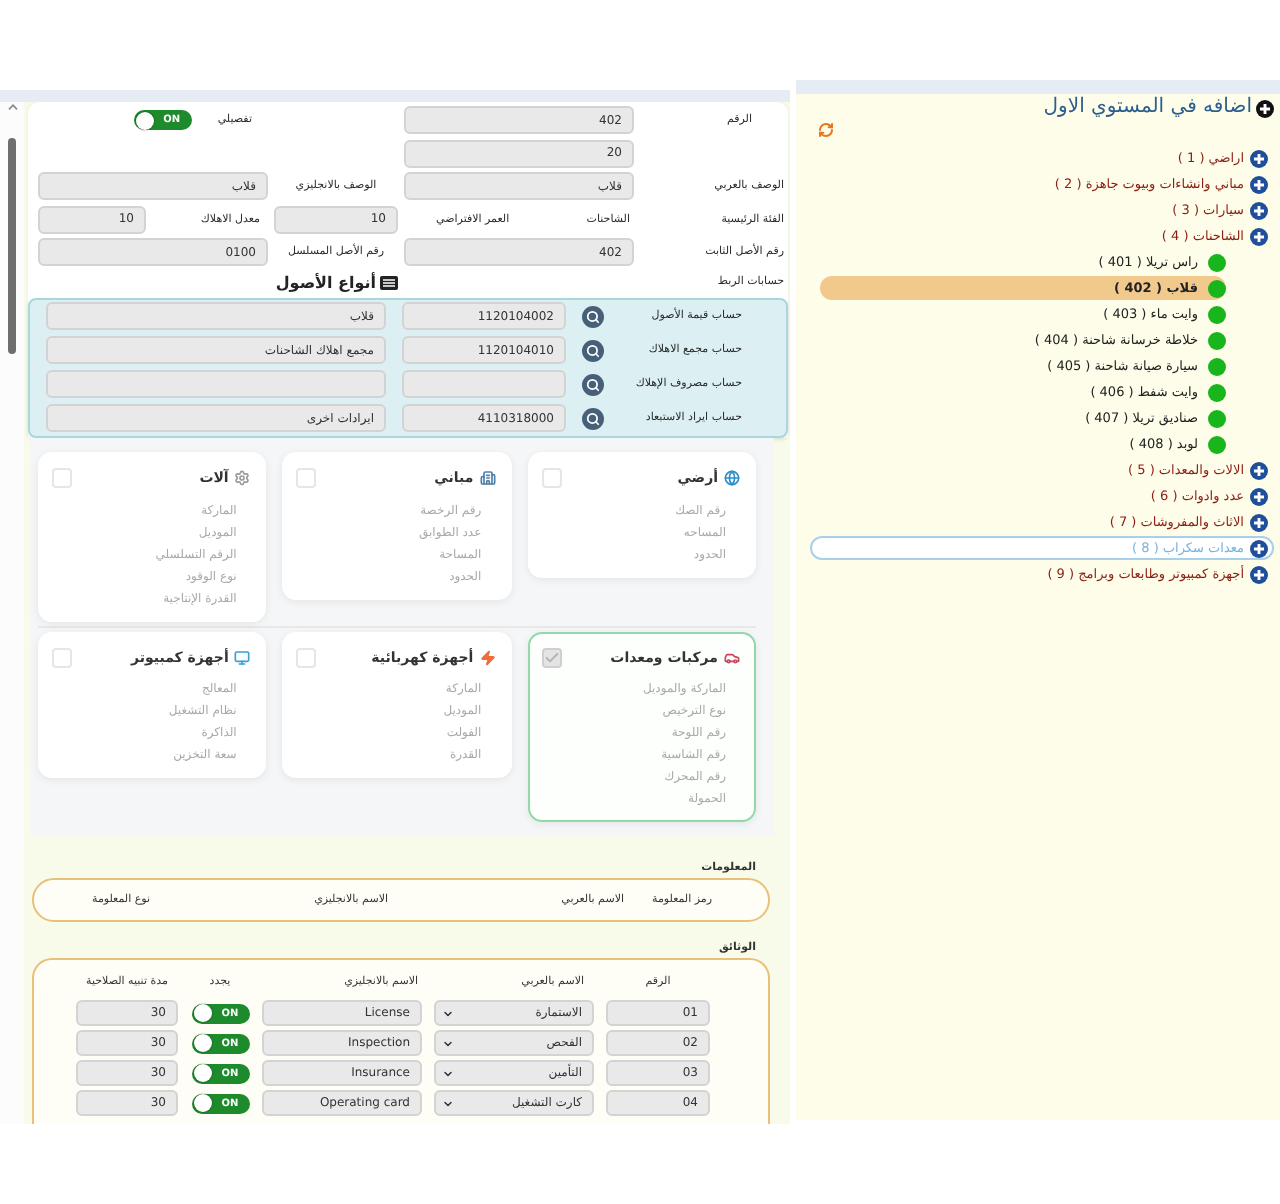  Describe the element at coordinates (12, 107) in the screenshot. I see `caret-up-icon` at that location.